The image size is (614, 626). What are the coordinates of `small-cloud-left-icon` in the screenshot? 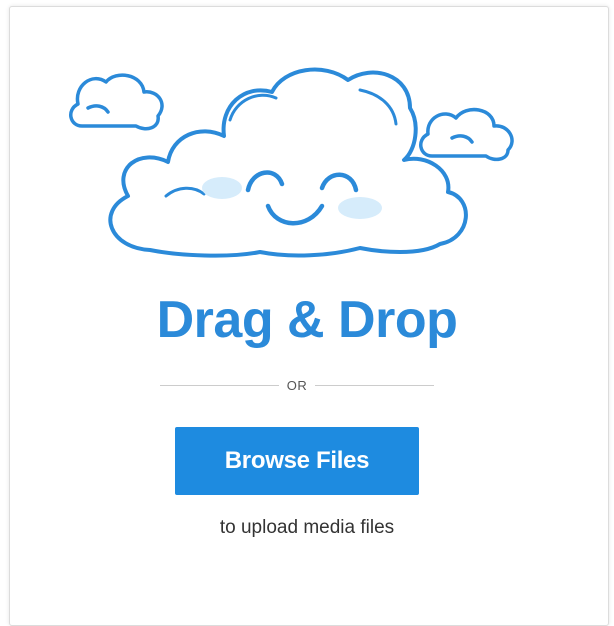 It's located at (116, 102).